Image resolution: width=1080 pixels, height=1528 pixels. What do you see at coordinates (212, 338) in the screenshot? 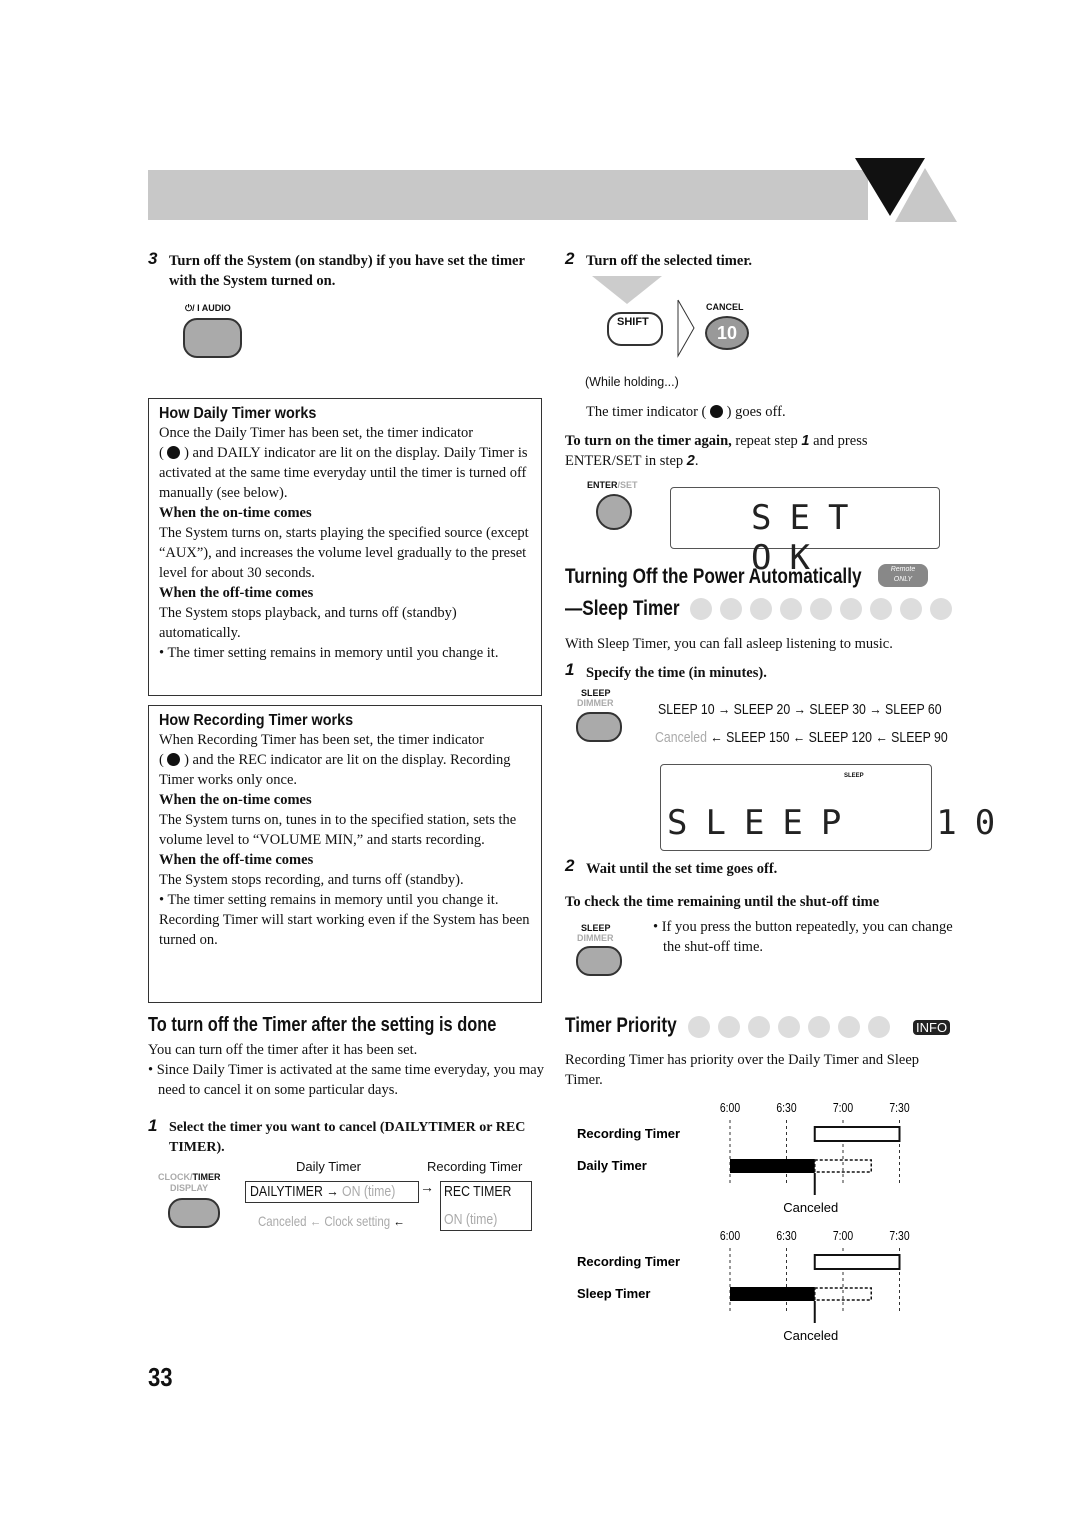
I see `power-audio-button` at bounding box center [212, 338].